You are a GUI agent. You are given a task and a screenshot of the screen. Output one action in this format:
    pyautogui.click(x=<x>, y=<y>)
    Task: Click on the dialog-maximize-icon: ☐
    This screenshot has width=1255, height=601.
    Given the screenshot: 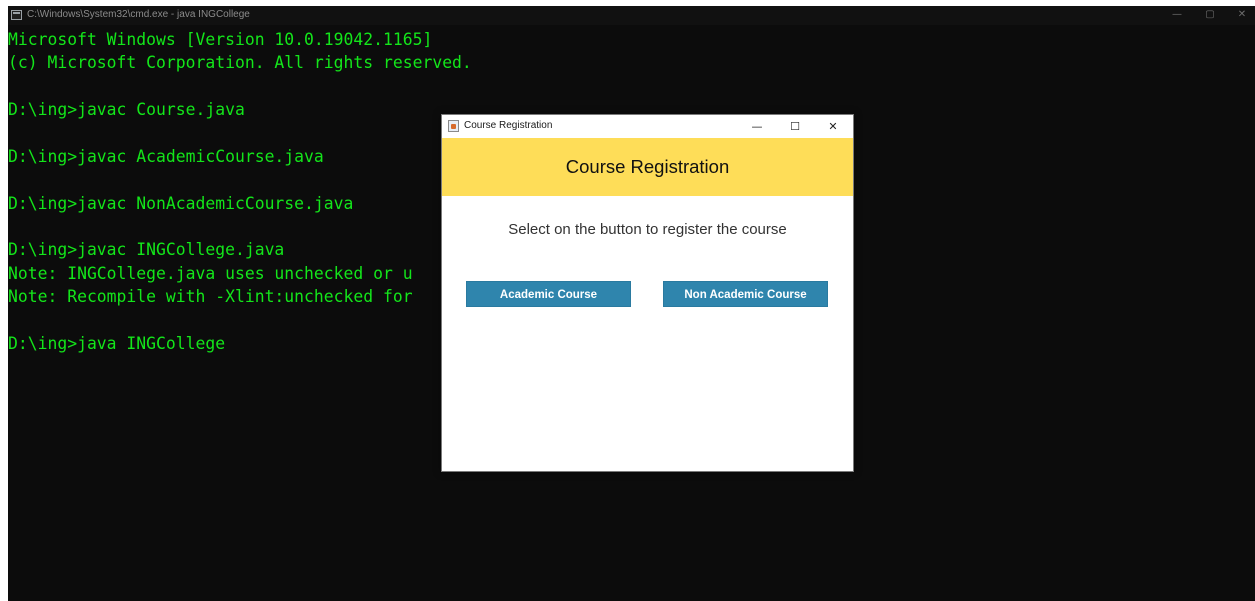 What is the action you would take?
    pyautogui.click(x=795, y=126)
    